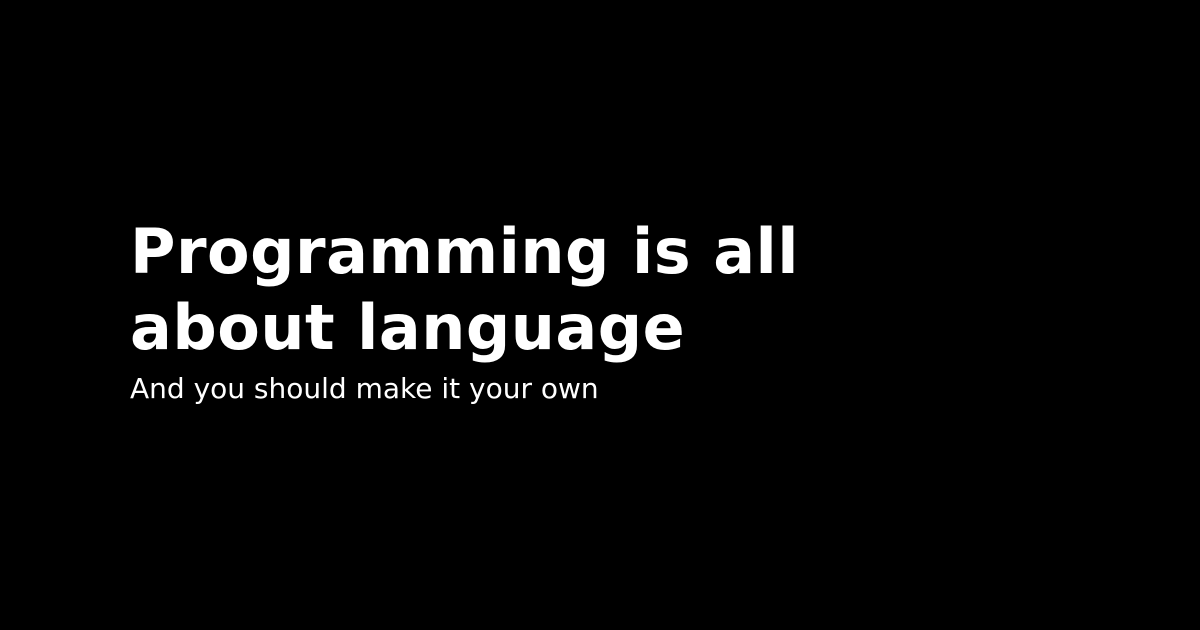 Image resolution: width=1200 pixels, height=630 pixels. What do you see at coordinates (364, 388) in the screenshot?
I see `card-subtitle: And you should make it your own` at bounding box center [364, 388].